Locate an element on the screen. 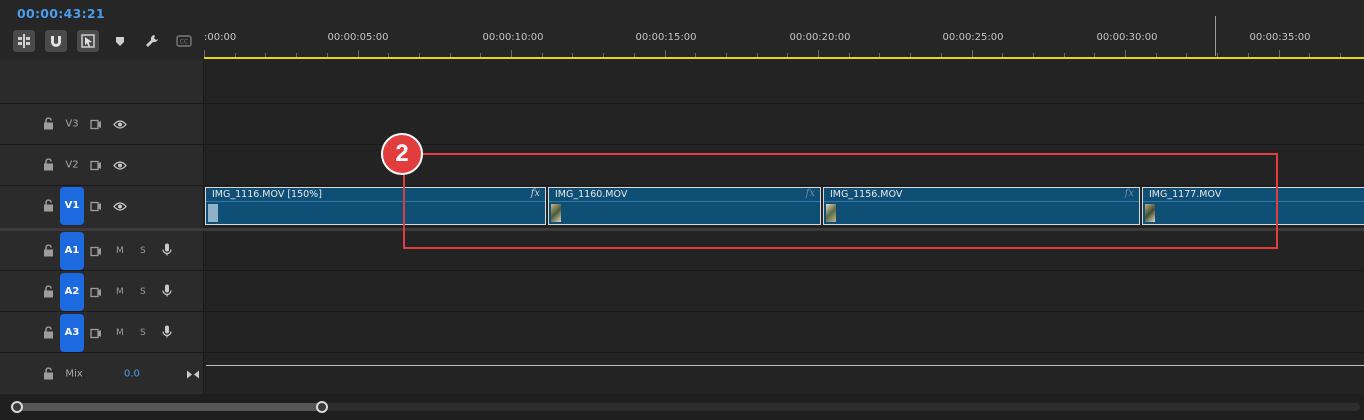 The height and width of the screenshot is (420, 1364). track-header-a2: A2 M S is located at coordinates (102, 292).